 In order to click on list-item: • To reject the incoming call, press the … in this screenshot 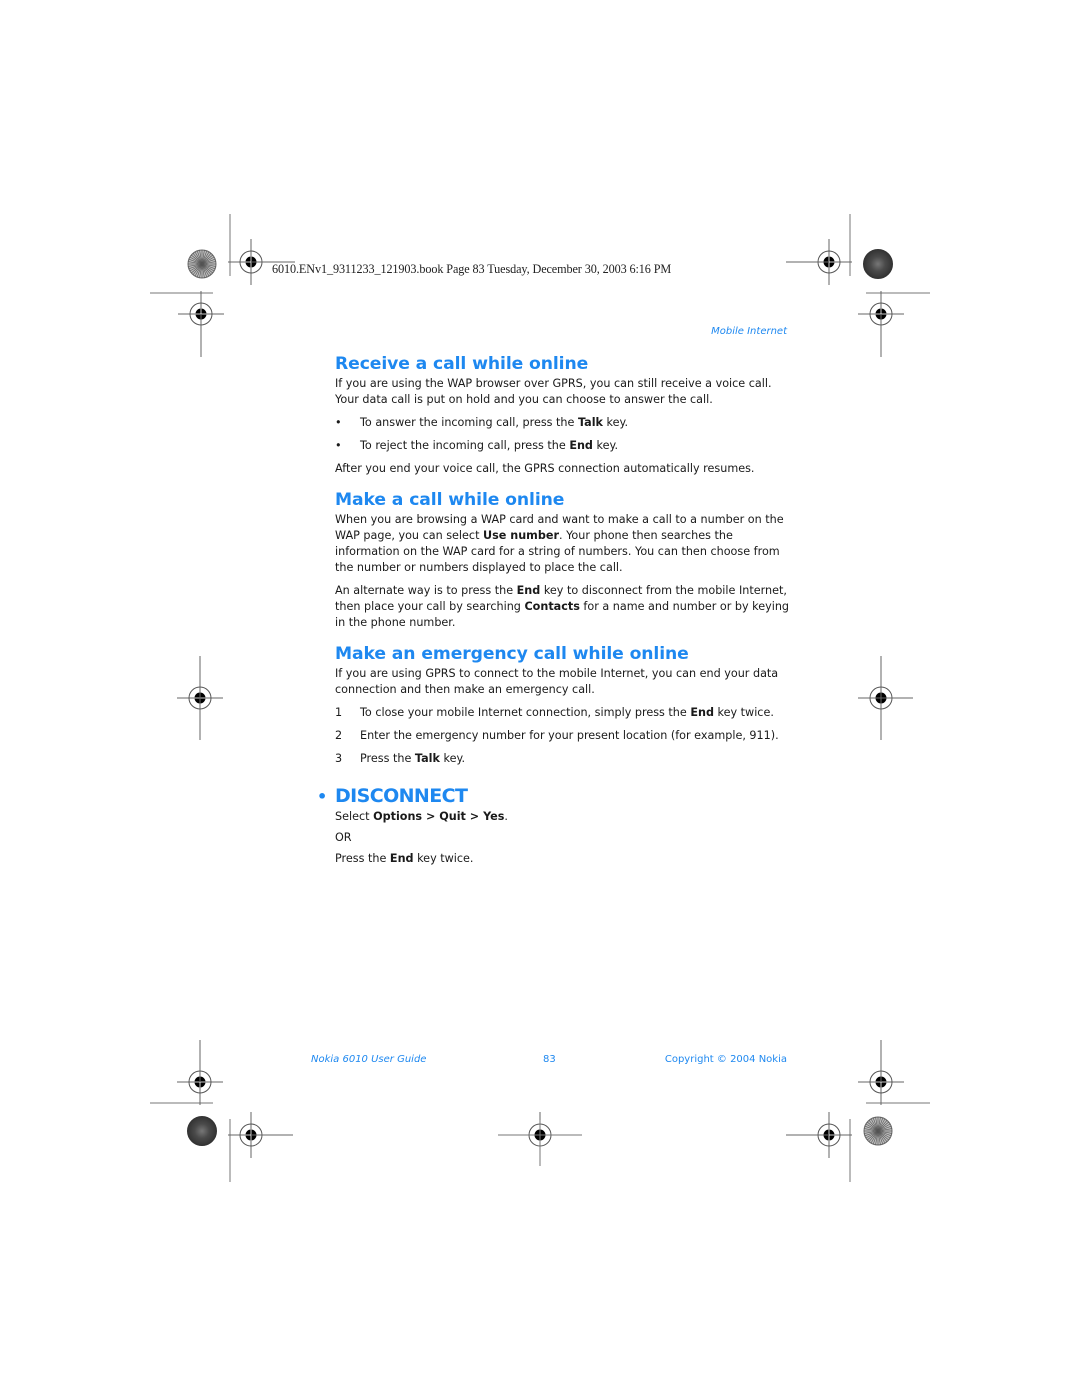, I will do `click(562, 446)`.